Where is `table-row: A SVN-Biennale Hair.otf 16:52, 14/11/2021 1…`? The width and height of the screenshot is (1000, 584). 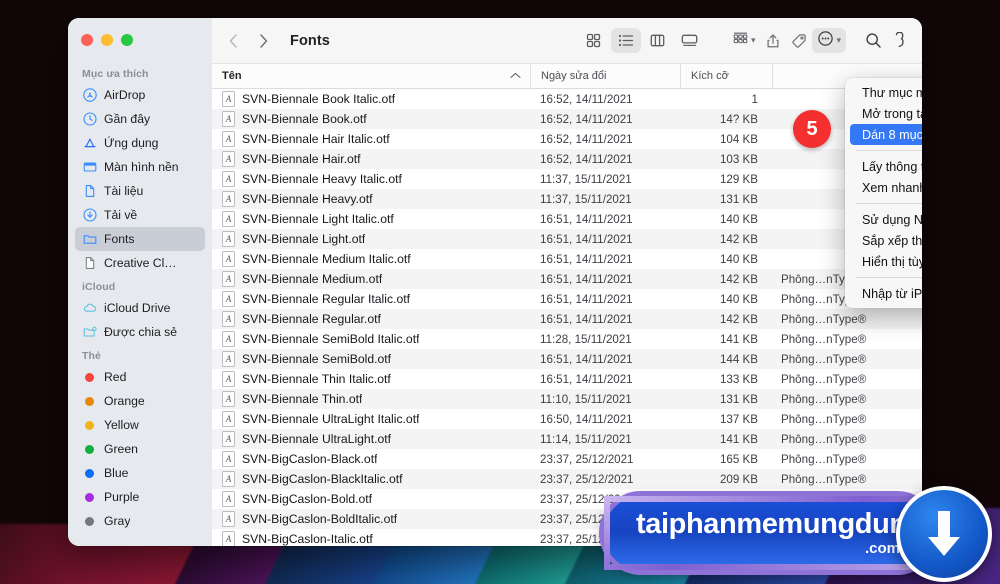
table-row: A SVN-Biennale Hair.otf 16:52, 14/11/2021 1… is located at coordinates (567, 159).